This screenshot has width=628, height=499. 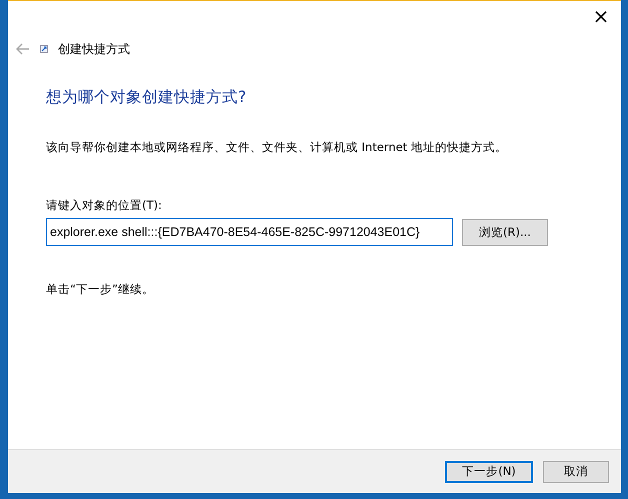 What do you see at coordinates (44, 49) in the screenshot?
I see `shortcut-icon` at bounding box center [44, 49].